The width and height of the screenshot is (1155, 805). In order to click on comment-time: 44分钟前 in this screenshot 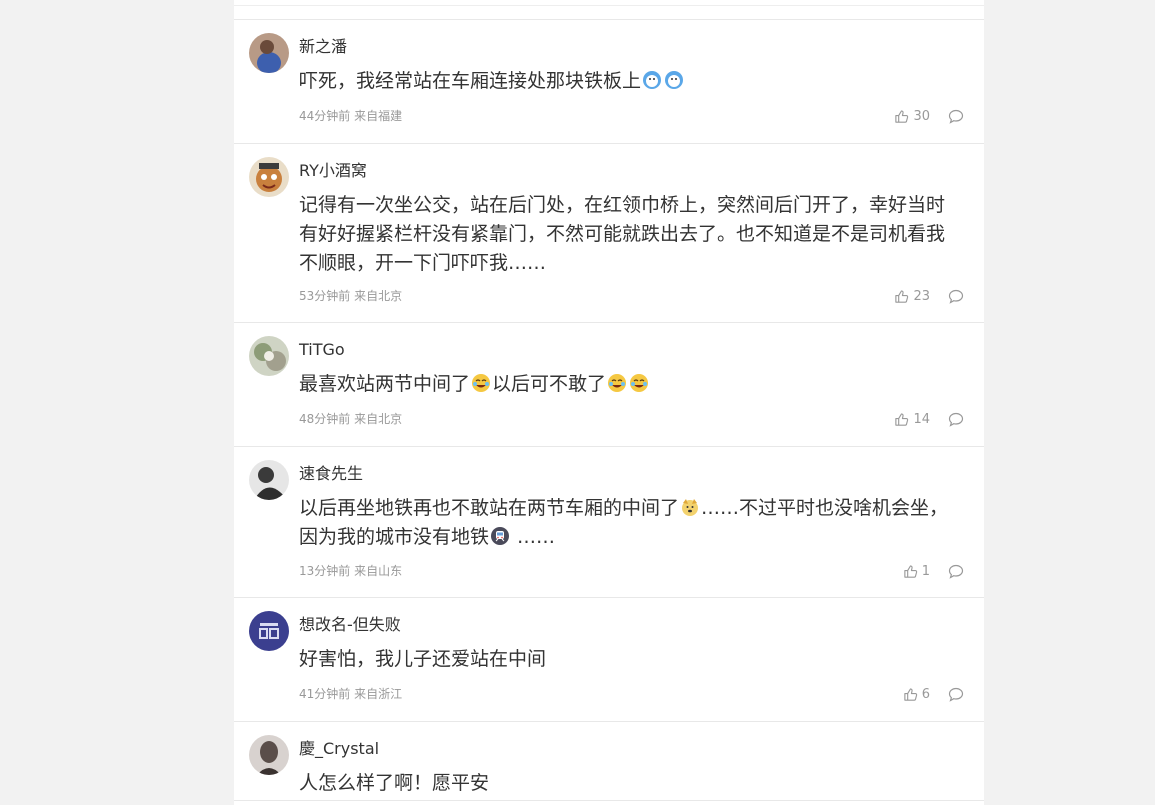, I will do `click(325, 116)`.